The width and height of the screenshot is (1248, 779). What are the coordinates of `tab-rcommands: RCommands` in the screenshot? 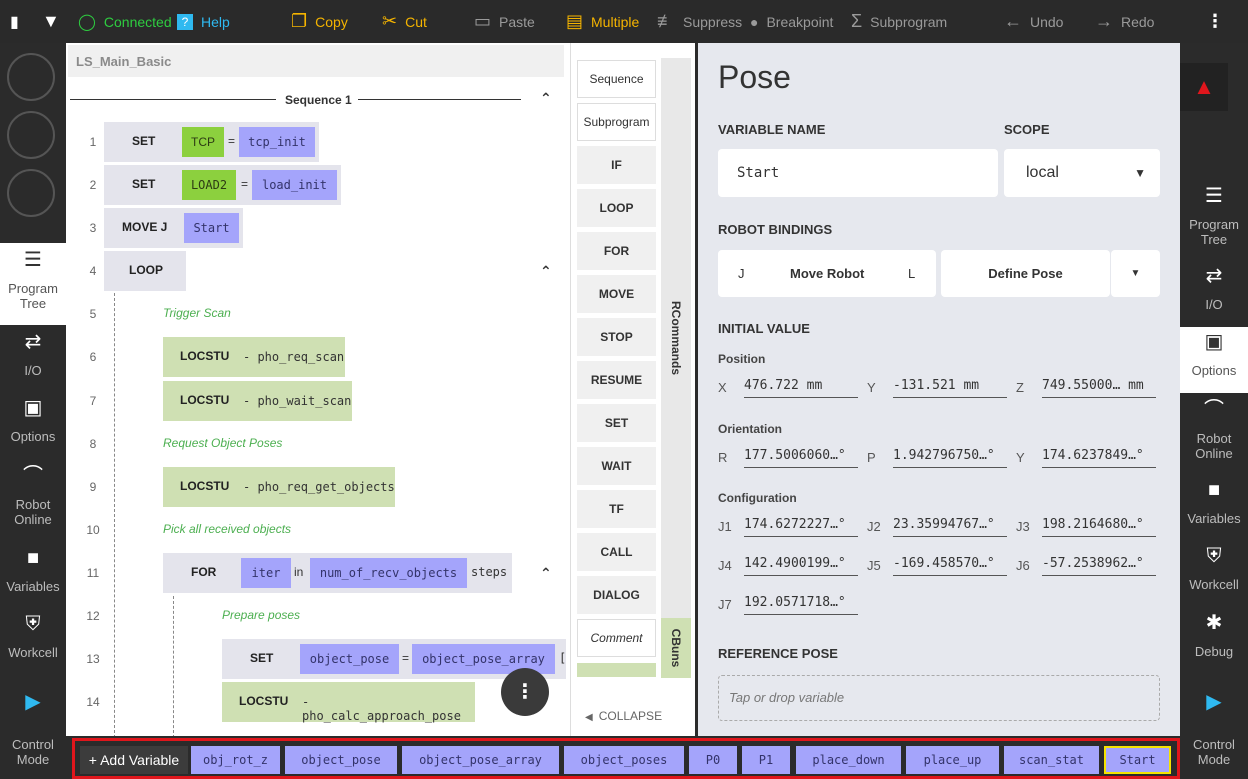 It's located at (676, 338).